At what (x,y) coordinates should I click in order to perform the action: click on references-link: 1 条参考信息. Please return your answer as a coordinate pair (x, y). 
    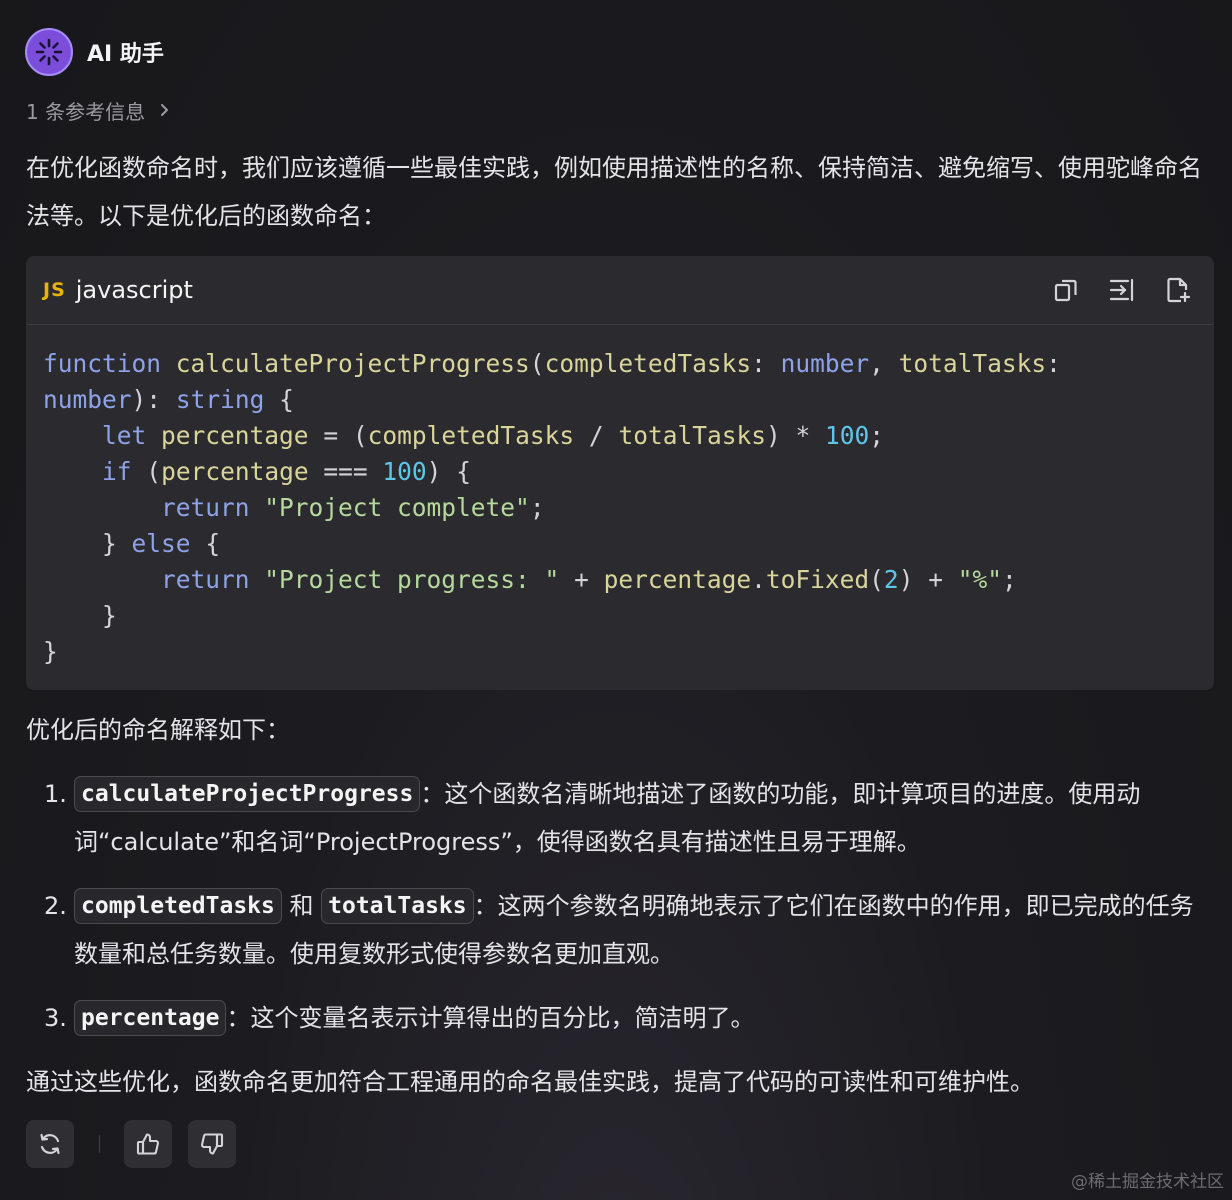
    Looking at the image, I should click on (98, 110).